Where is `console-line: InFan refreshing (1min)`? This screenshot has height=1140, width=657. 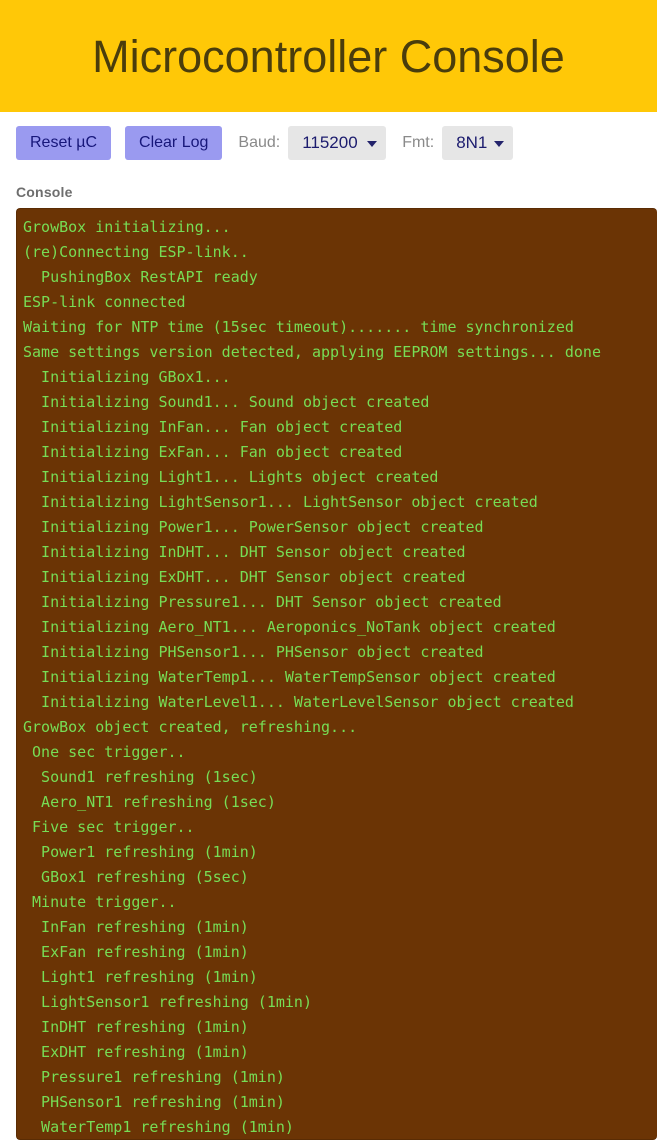 console-line: InFan refreshing (1min) is located at coordinates (136, 927).